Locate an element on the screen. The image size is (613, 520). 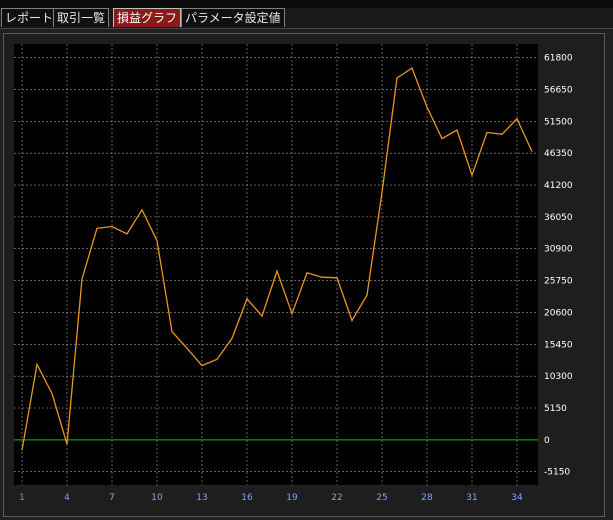
y-tick-label: 25750 is located at coordinates (558, 282).